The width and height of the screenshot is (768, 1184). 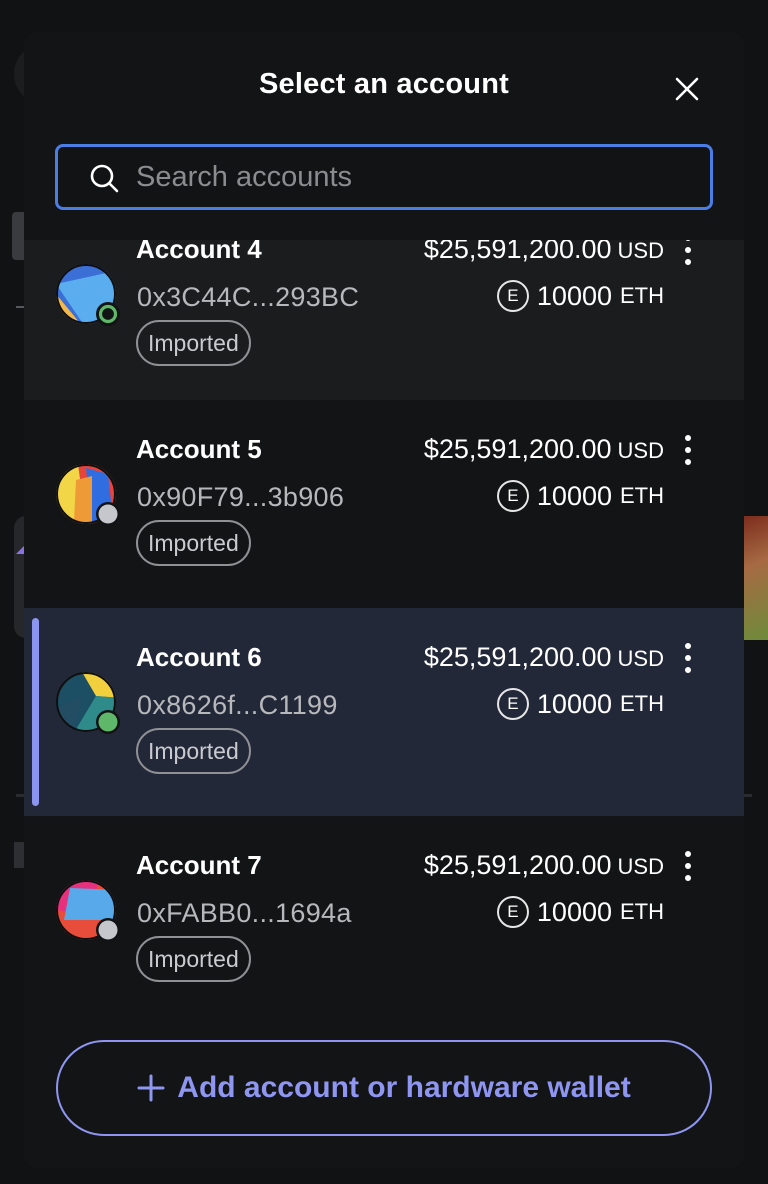 What do you see at coordinates (199, 449) in the screenshot?
I see `account-name: Account 5` at bounding box center [199, 449].